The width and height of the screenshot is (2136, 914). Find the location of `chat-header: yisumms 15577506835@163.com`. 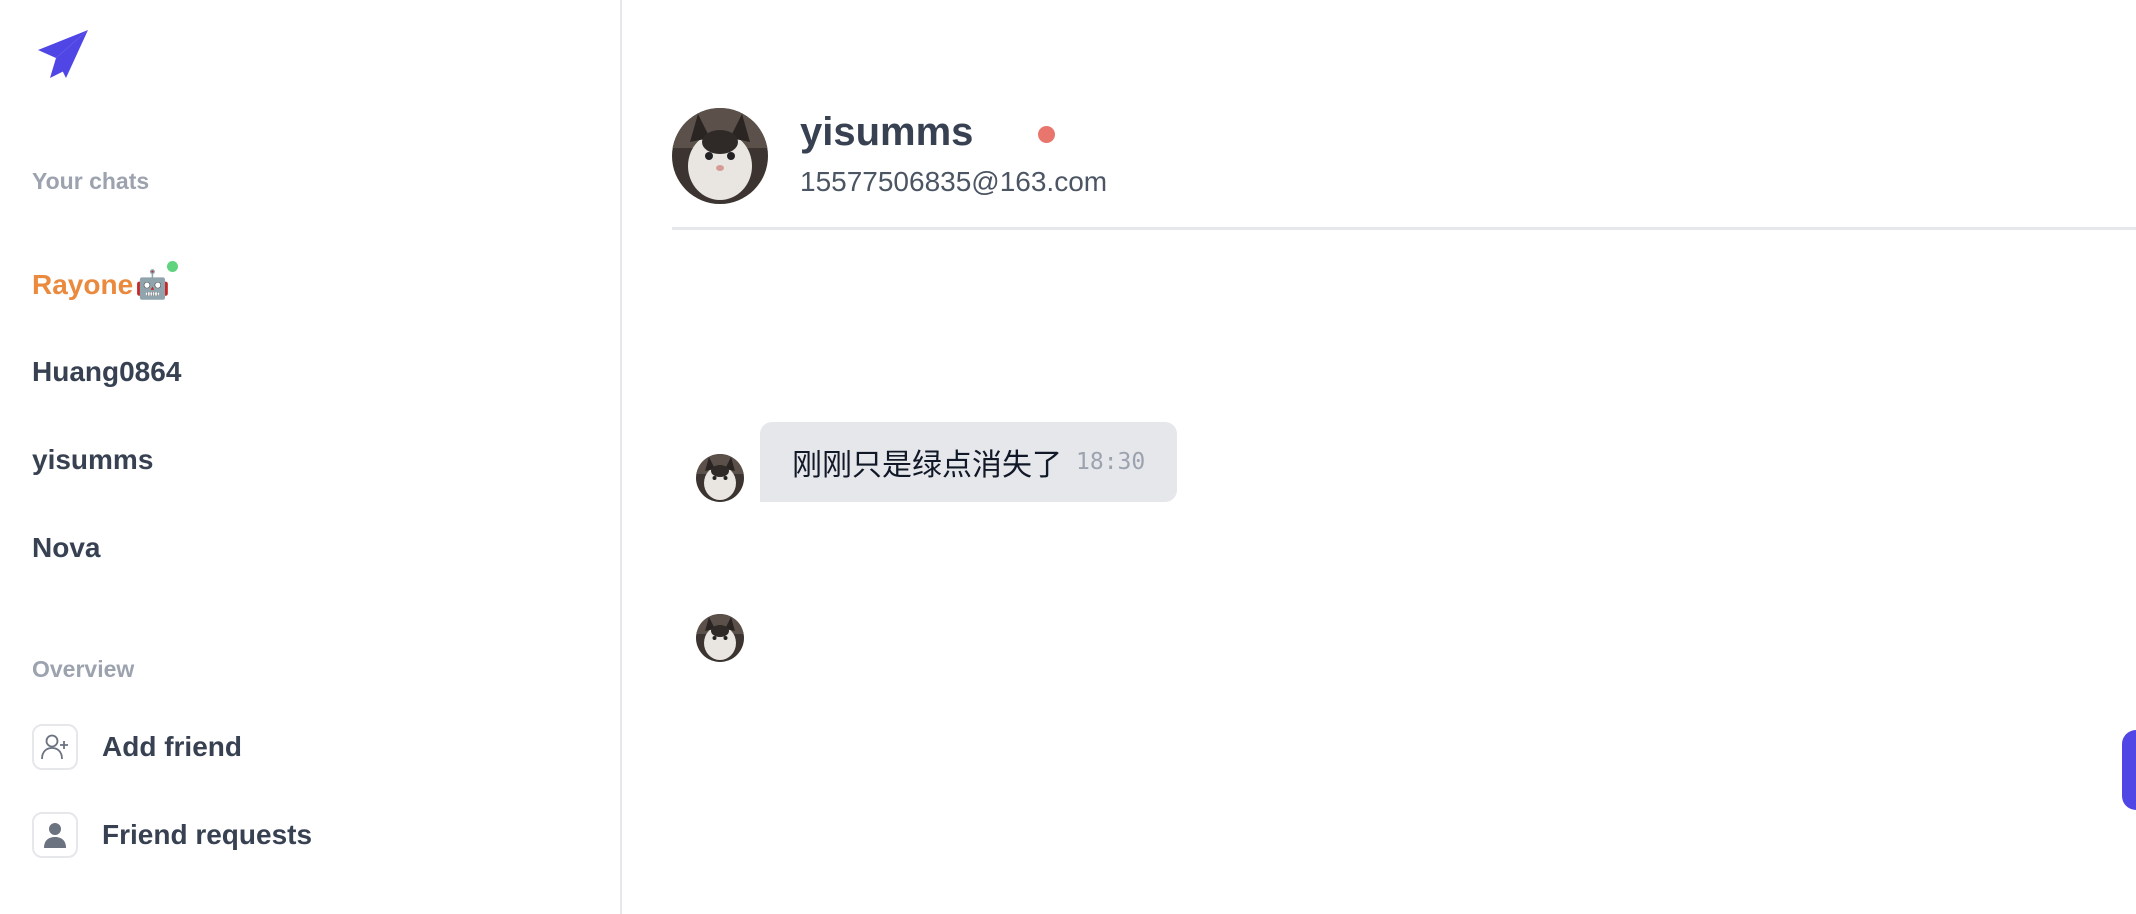

chat-header: yisumms 15577506835@163.com is located at coordinates (1404, 168).